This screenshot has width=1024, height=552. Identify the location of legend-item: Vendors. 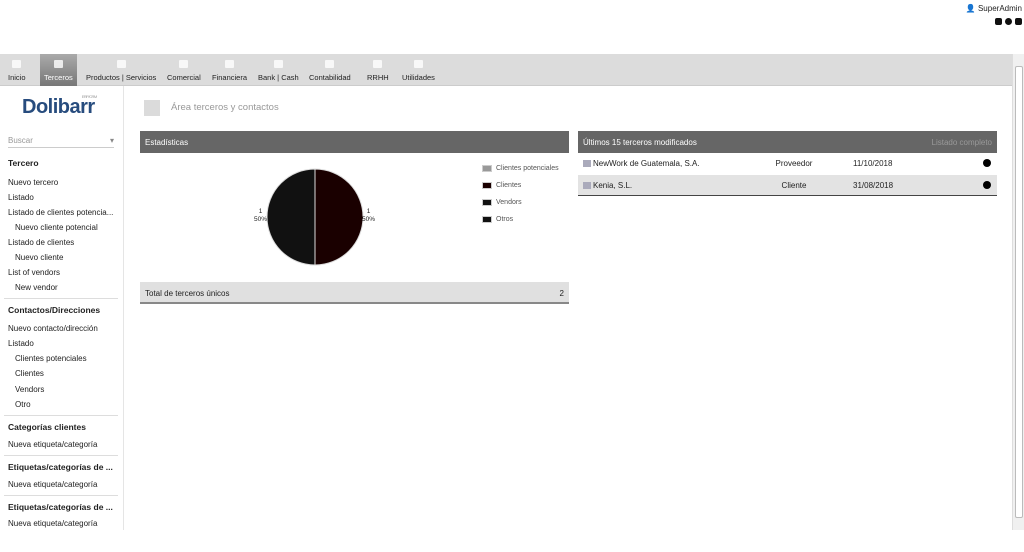
(502, 202).